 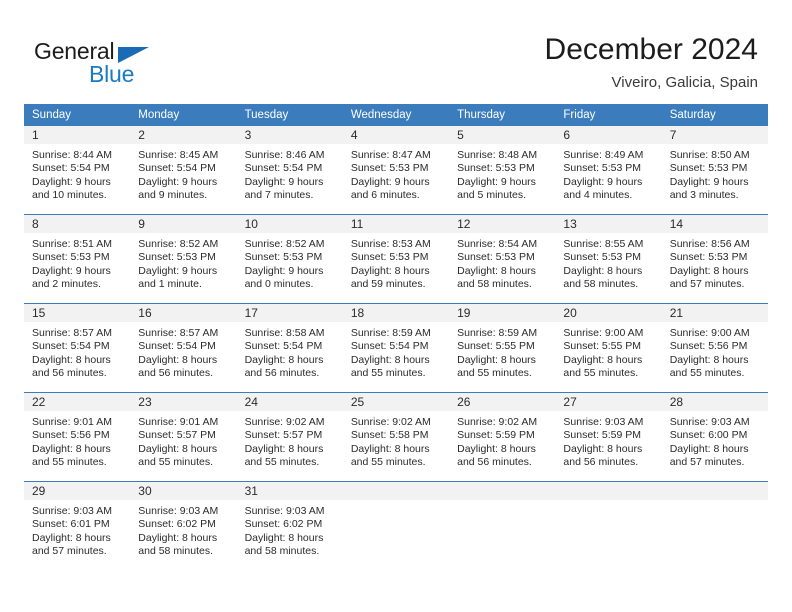 I want to click on day-detail-line: and 0 minutes., so click(x=279, y=284).